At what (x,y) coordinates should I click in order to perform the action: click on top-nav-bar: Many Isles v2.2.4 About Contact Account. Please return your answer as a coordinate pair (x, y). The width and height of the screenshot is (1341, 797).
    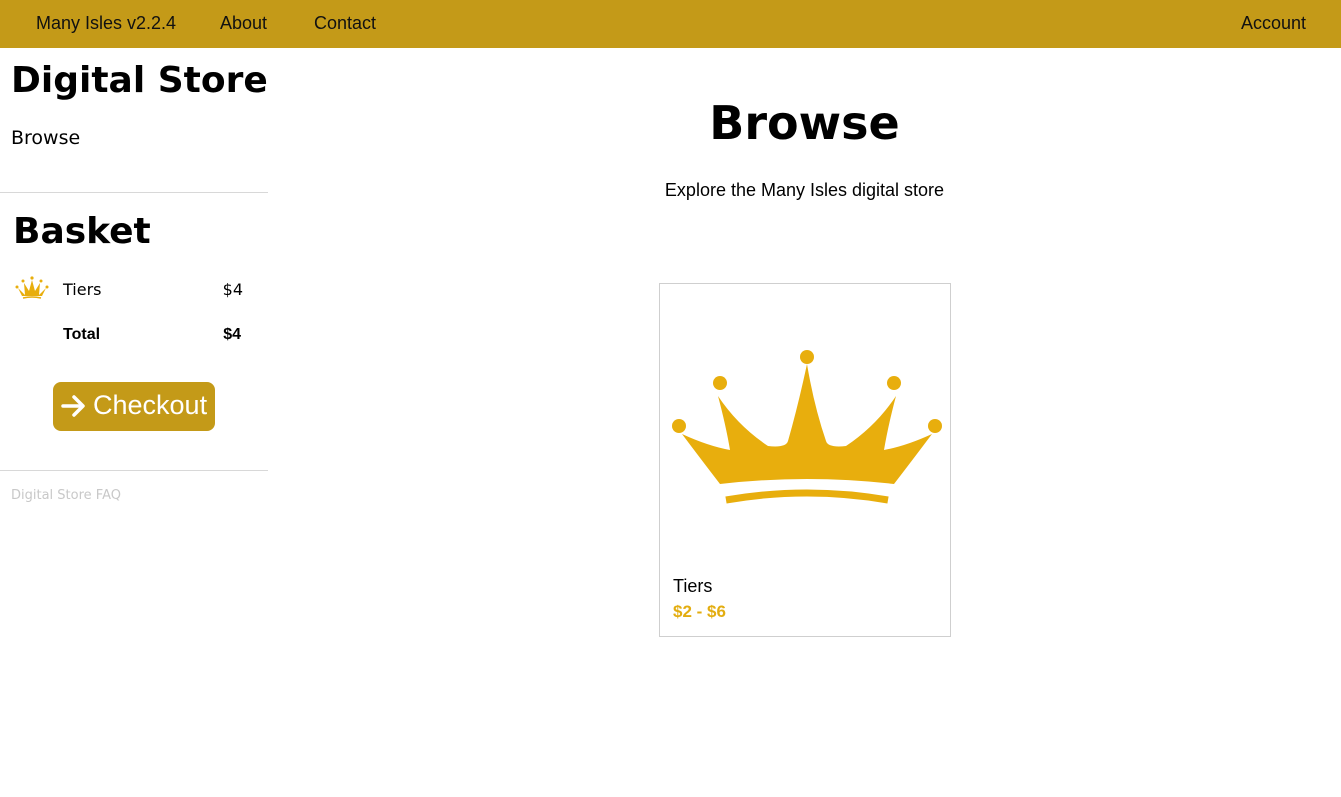
    Looking at the image, I should click on (670, 24).